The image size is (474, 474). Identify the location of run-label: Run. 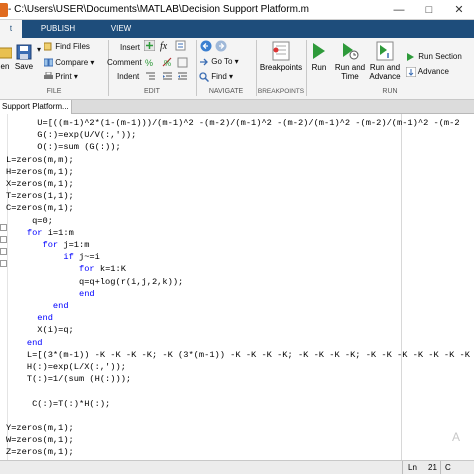
(319, 67).